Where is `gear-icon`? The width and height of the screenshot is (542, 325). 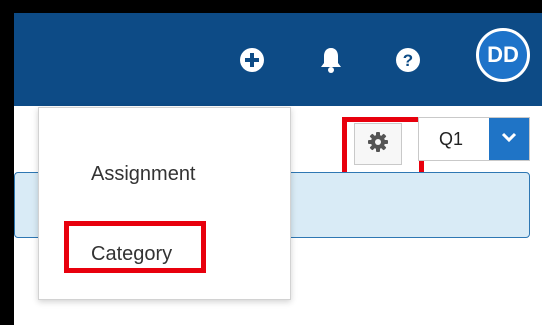
gear-icon is located at coordinates (378, 144).